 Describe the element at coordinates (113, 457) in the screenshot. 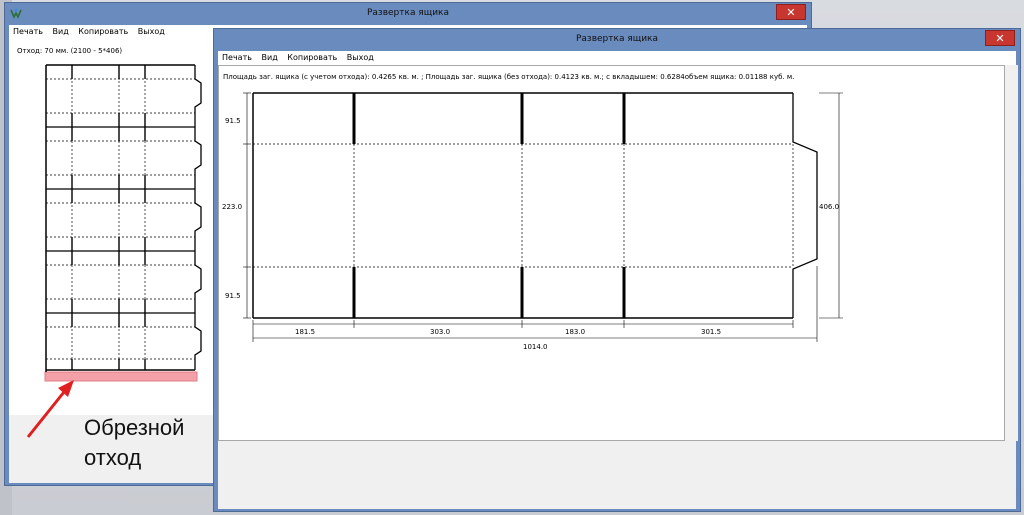

I see `annotation-line-2: отход` at that location.